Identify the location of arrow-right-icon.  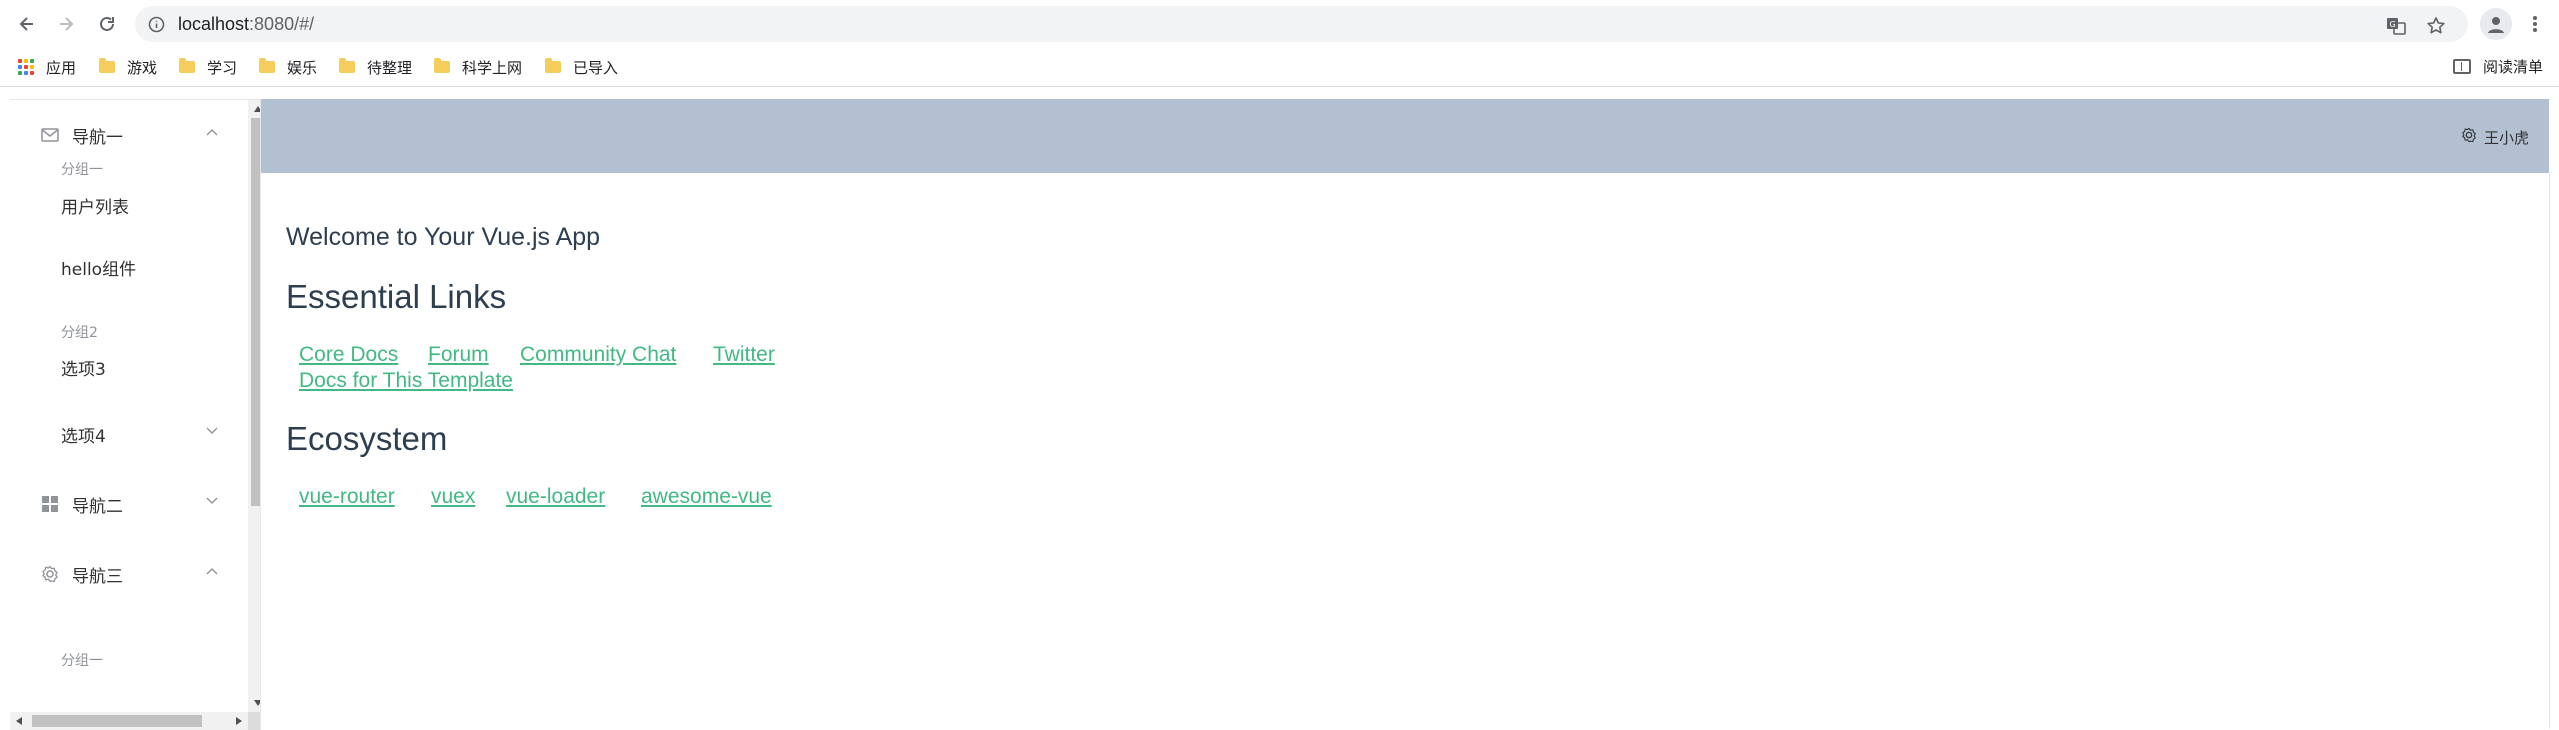
(67, 24).